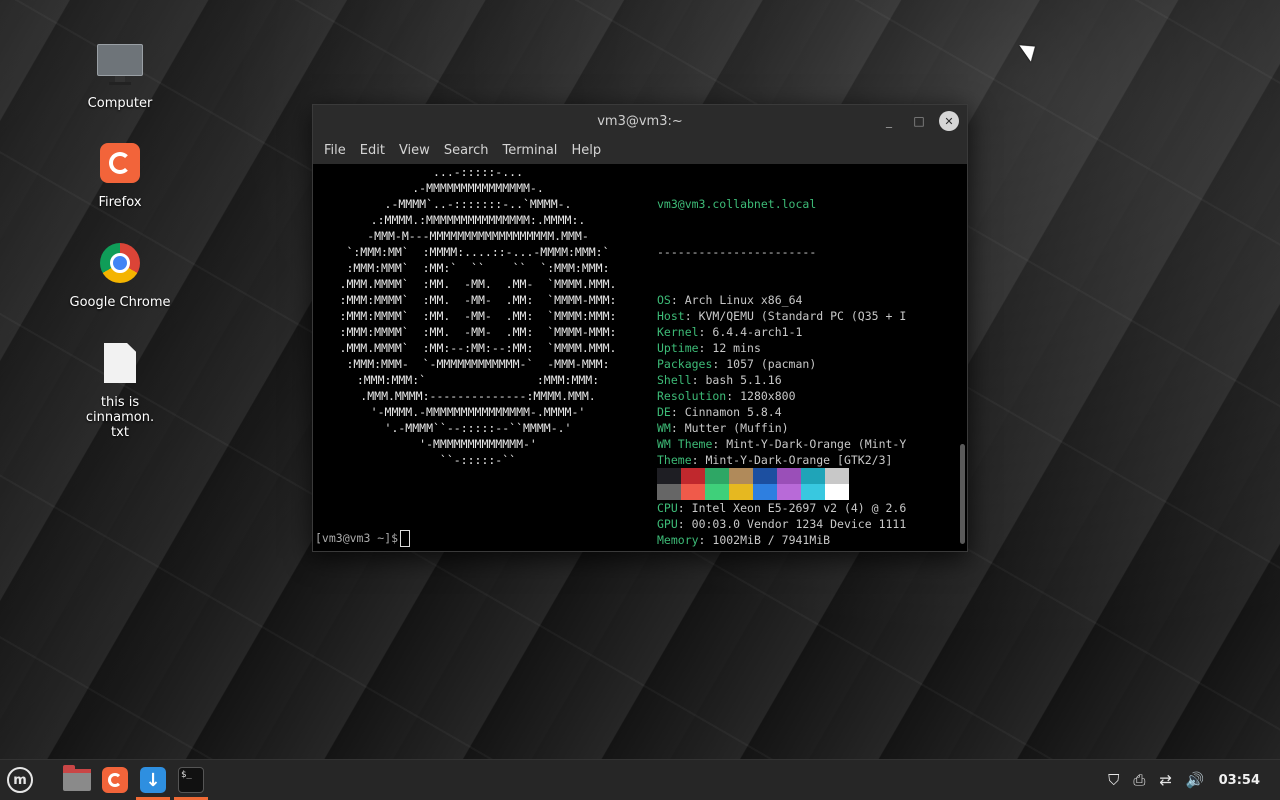 The height and width of the screenshot is (800, 1280). Describe the element at coordinates (678, 348) in the screenshot. I see `info-key: Uptime` at that location.